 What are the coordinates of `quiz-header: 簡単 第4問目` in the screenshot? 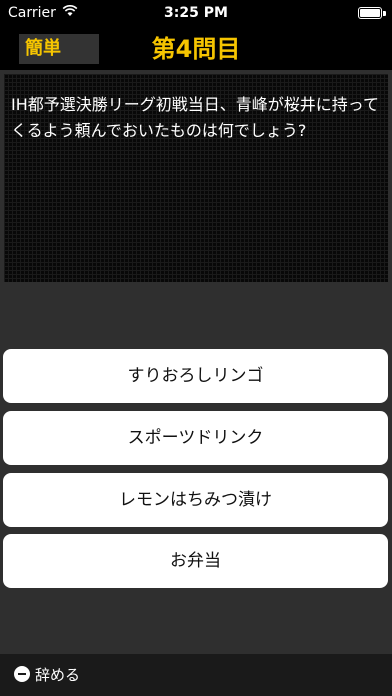 It's located at (196, 49).